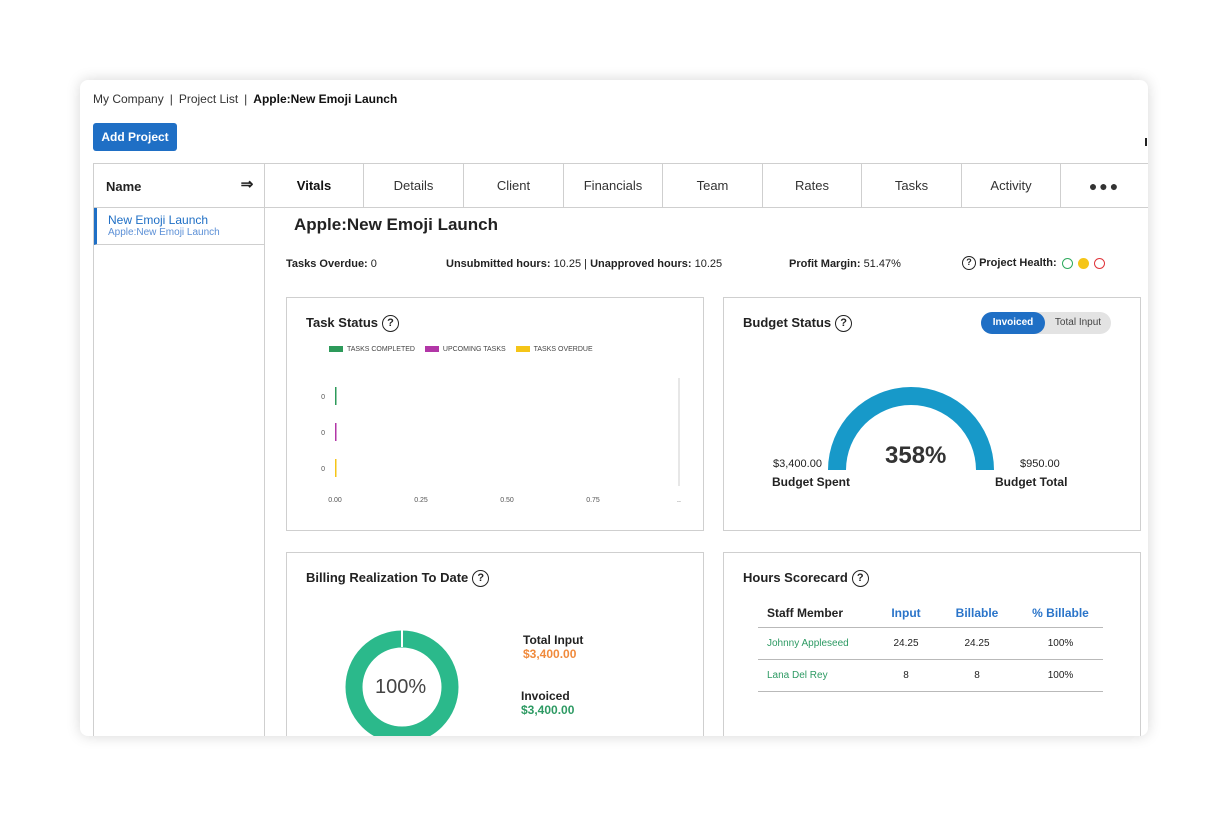  I want to click on tab-financials: Financials, so click(613, 185).